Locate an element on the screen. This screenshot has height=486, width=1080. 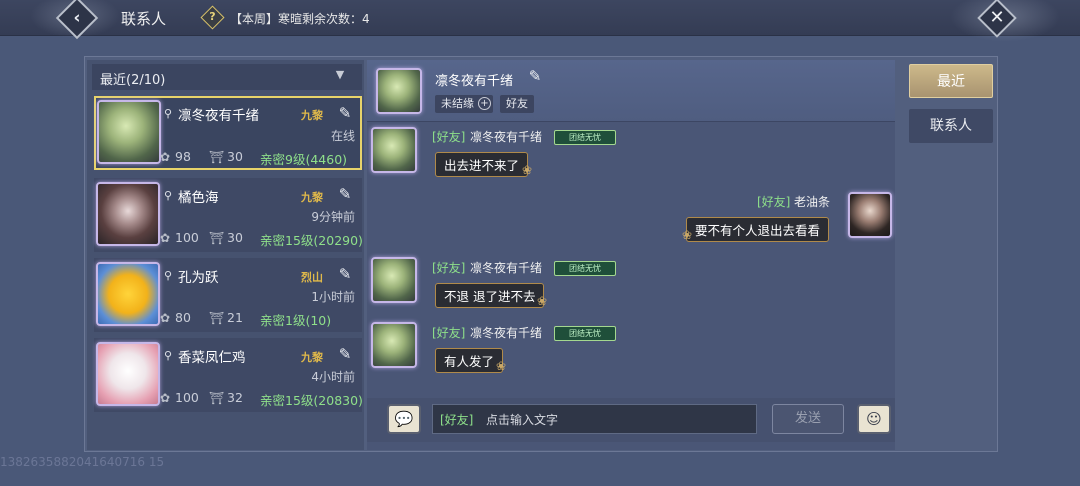
message-bubble: 出去进不来了 is located at coordinates (482, 164).